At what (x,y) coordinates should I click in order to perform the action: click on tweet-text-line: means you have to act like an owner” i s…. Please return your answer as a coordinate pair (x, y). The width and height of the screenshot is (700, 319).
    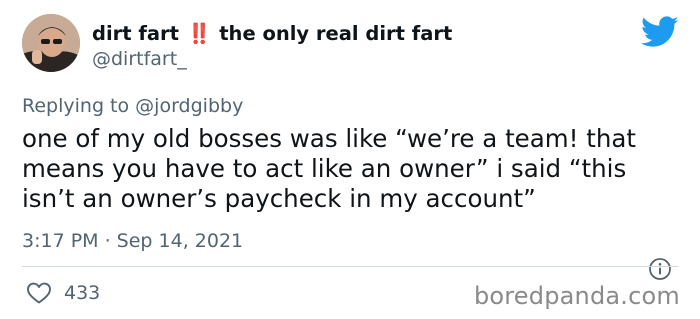
    Looking at the image, I should click on (324, 168).